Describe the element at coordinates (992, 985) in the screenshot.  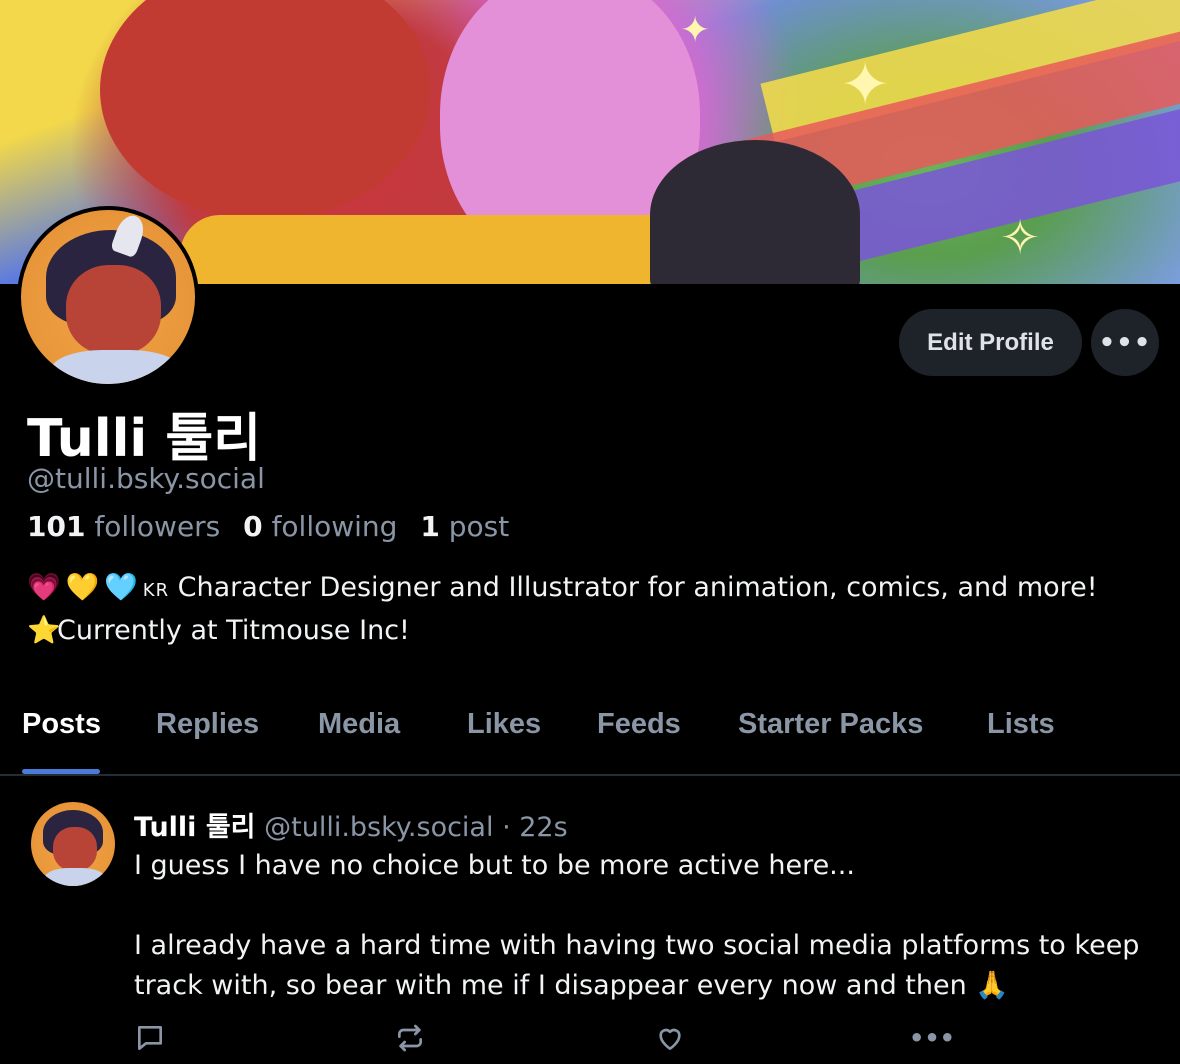
I see `praying-hands-icon: 🙏` at that location.